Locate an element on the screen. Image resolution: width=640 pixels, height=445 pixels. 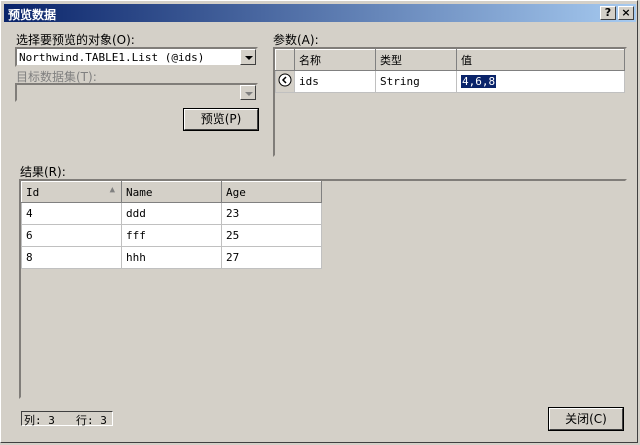
param-value-cell: 4,6,8 is located at coordinates (540, 81).